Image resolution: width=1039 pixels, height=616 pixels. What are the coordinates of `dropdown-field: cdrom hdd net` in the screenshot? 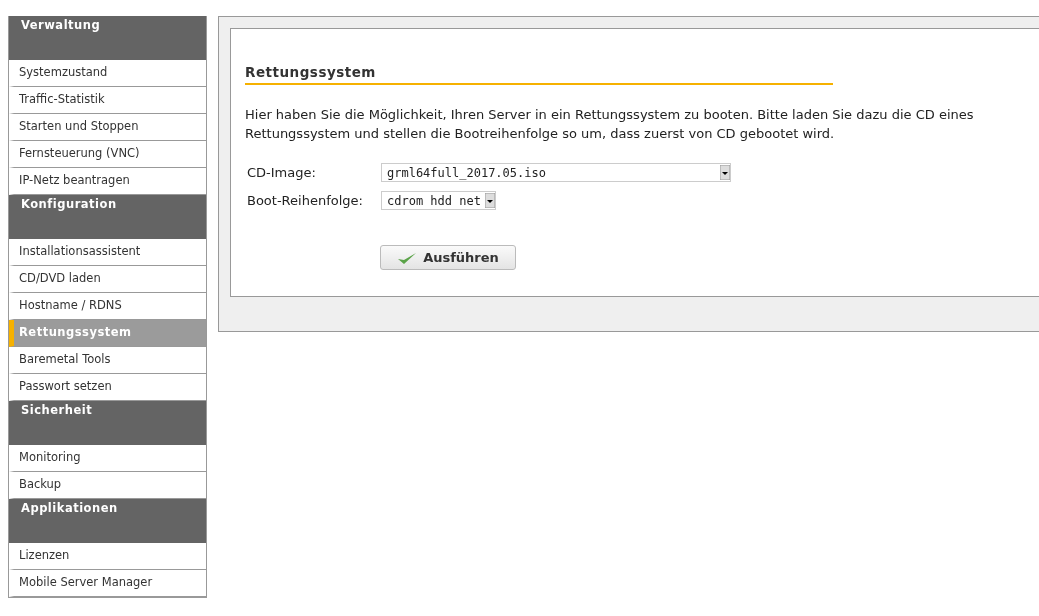 It's located at (438, 200).